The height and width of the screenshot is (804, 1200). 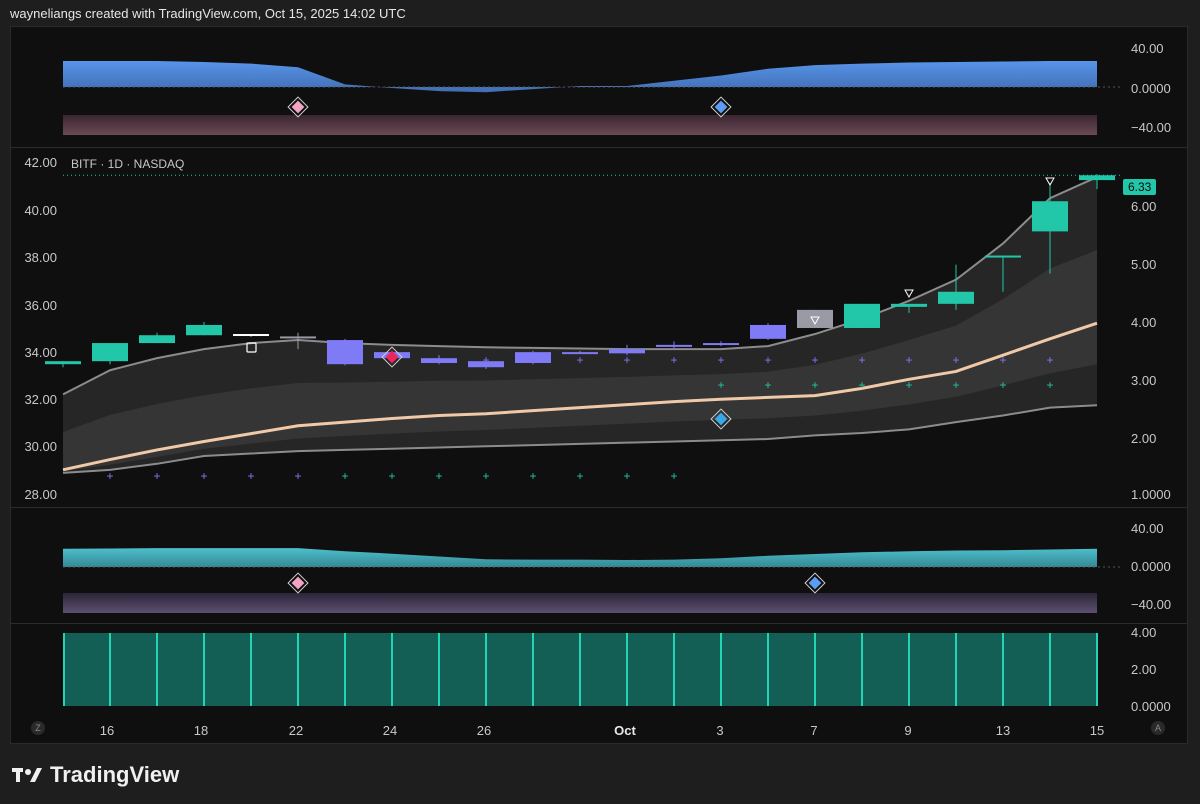 I want to click on right-price-axis-label: 3.00, so click(x=1144, y=380).